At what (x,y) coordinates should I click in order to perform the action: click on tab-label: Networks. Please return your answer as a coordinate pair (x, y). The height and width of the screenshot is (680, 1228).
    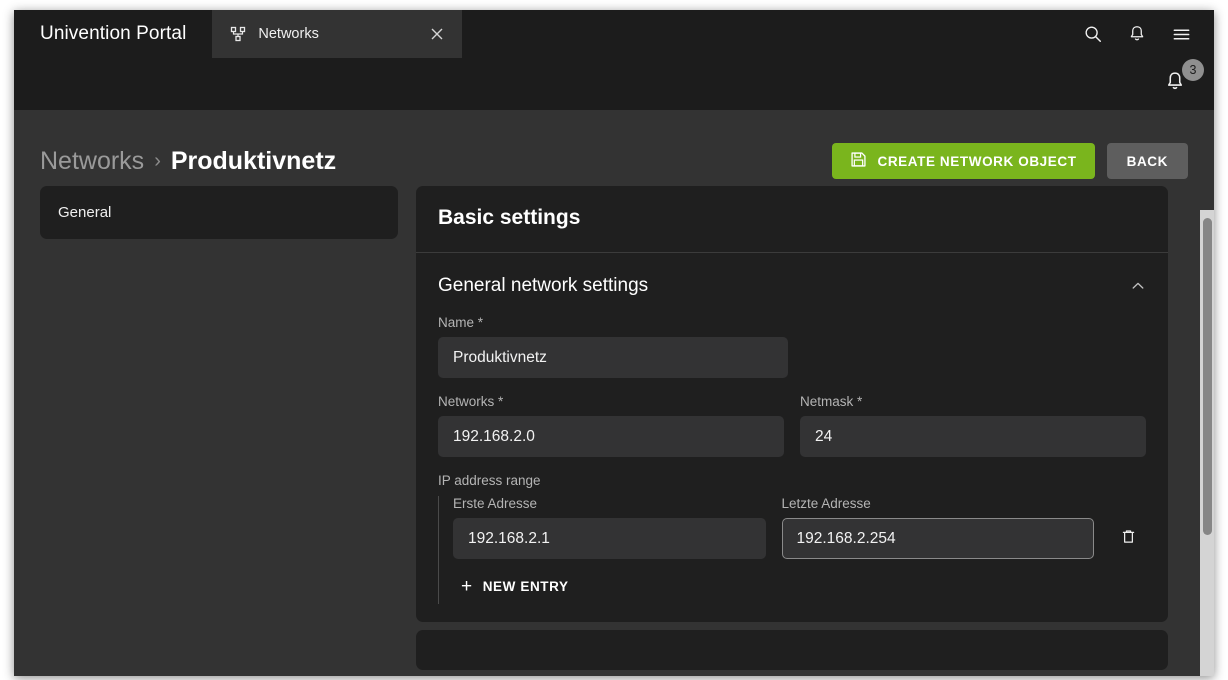
    Looking at the image, I should click on (288, 34).